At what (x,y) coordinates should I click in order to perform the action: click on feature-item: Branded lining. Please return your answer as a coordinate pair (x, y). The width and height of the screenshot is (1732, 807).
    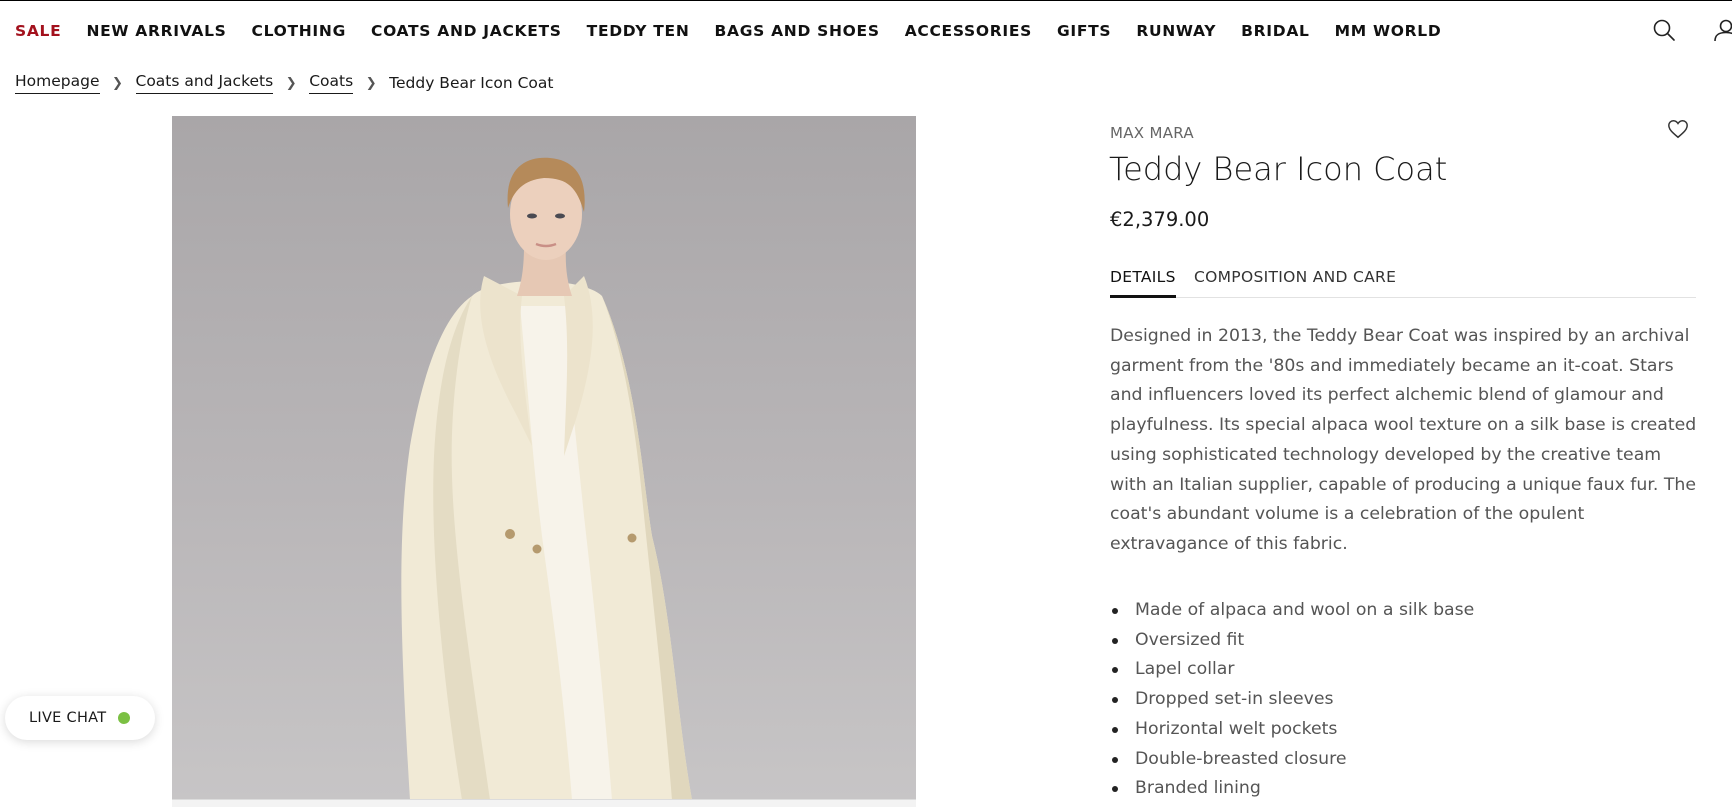
    Looking at the image, I should click on (1292, 789).